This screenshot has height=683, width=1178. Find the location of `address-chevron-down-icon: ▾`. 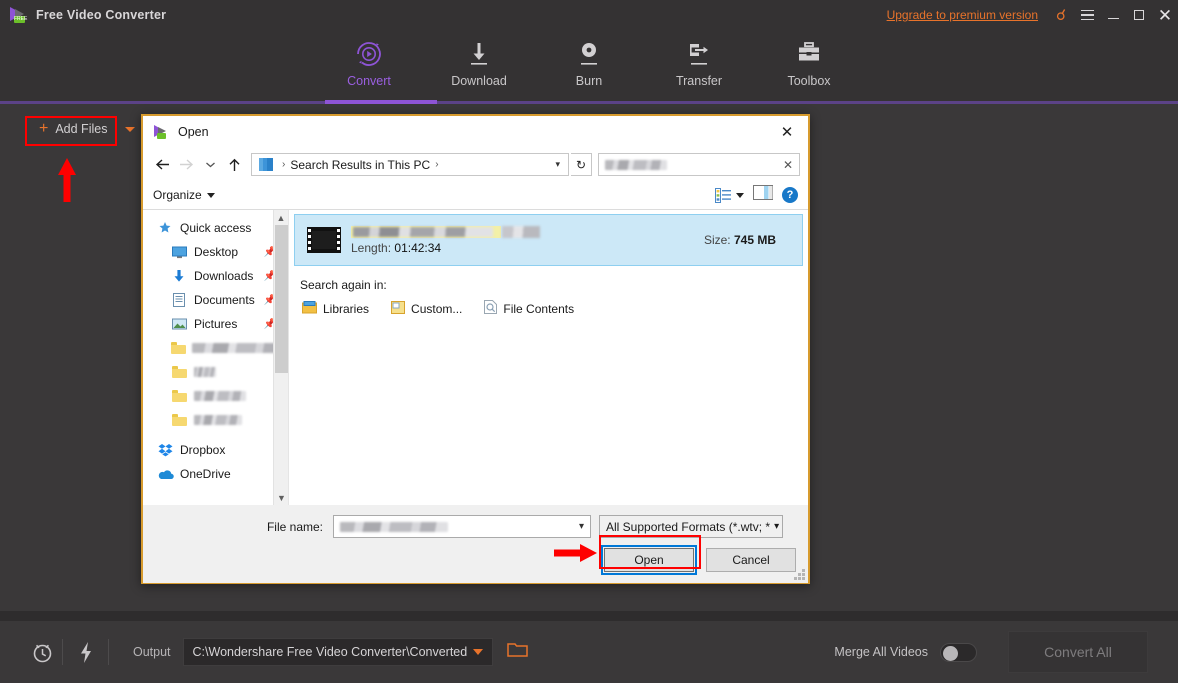

address-chevron-down-icon: ▾ is located at coordinates (559, 164).